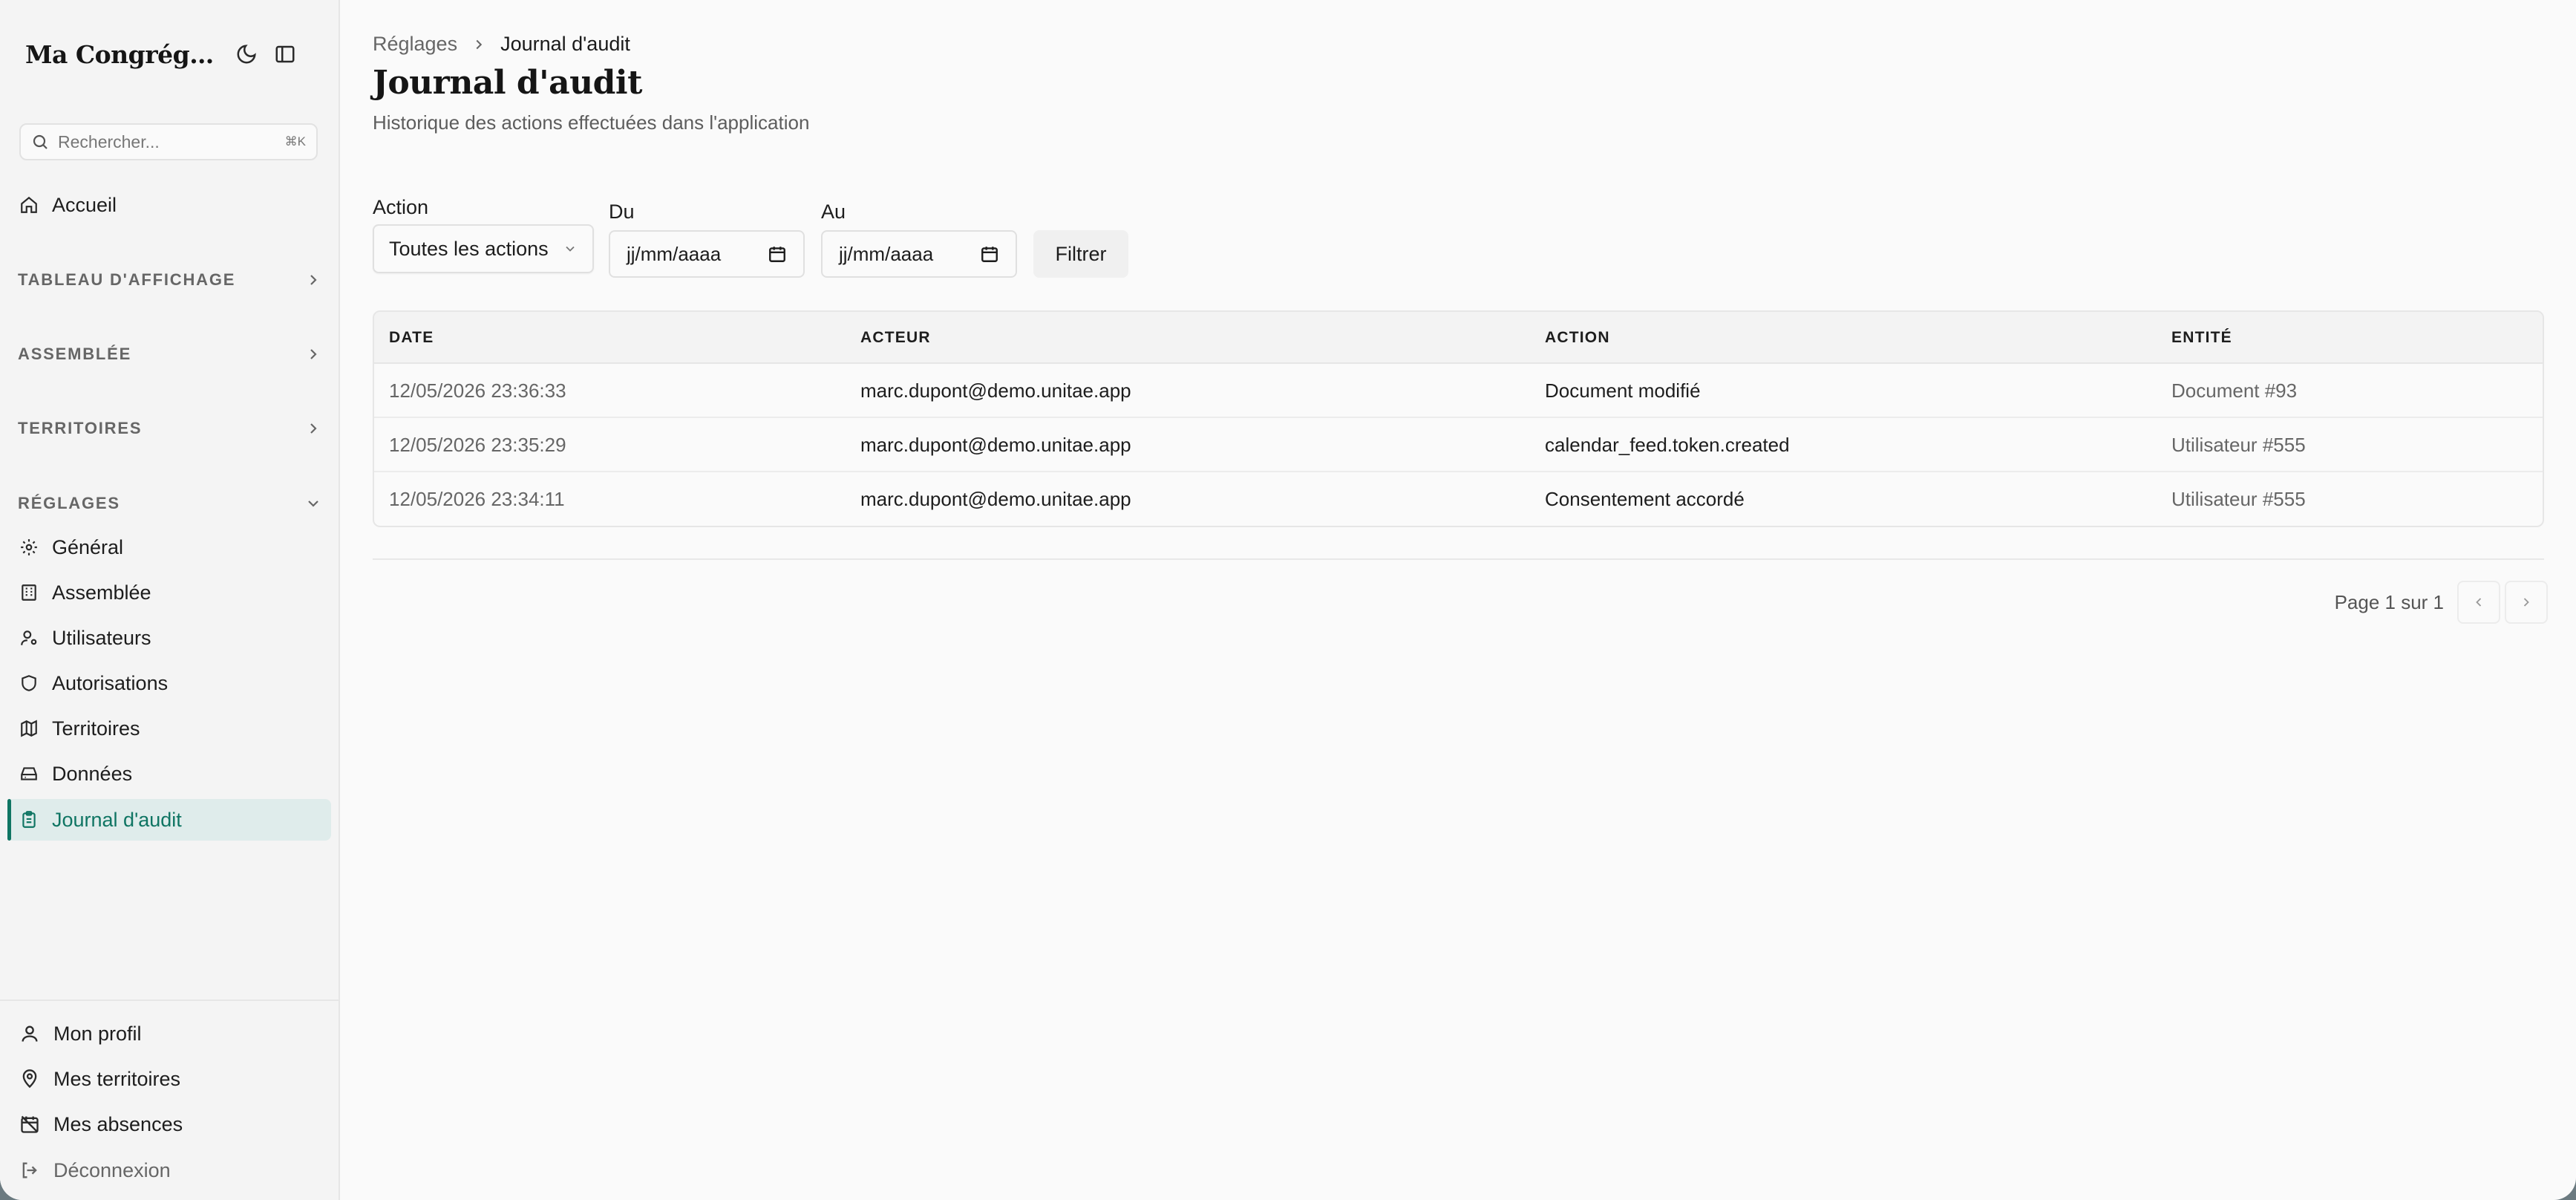 This screenshot has width=2576, height=1200. Describe the element at coordinates (622, 211) in the screenshot. I see `from-date-label: Du` at that location.